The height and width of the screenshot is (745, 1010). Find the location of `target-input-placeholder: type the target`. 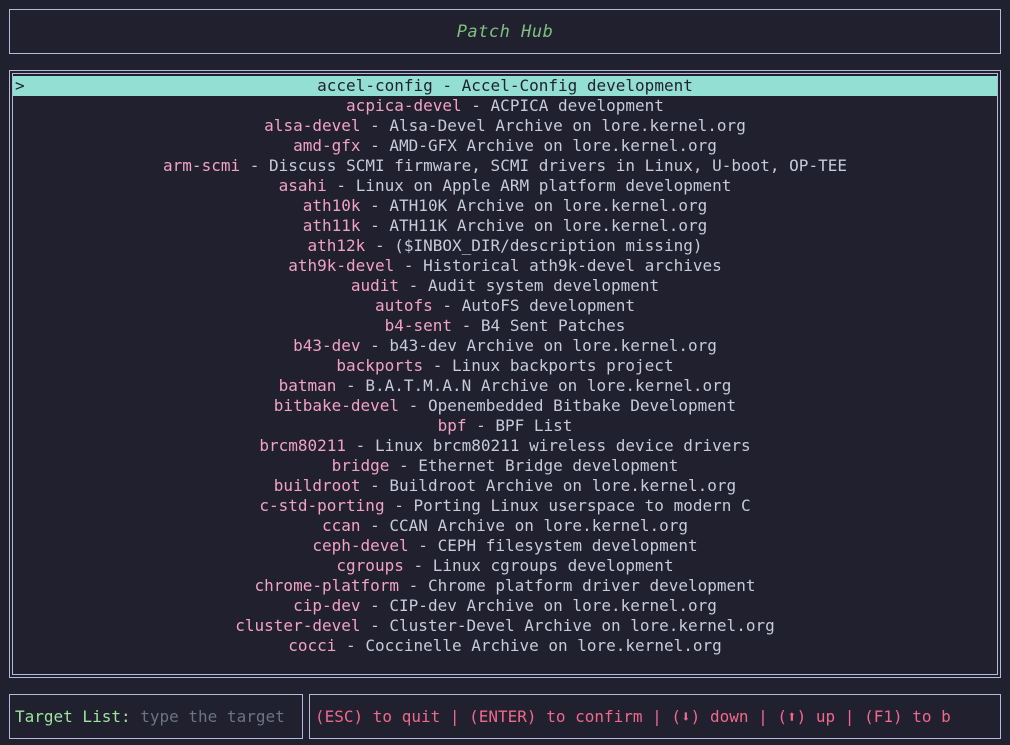

target-input-placeholder: type the target is located at coordinates (212, 716).